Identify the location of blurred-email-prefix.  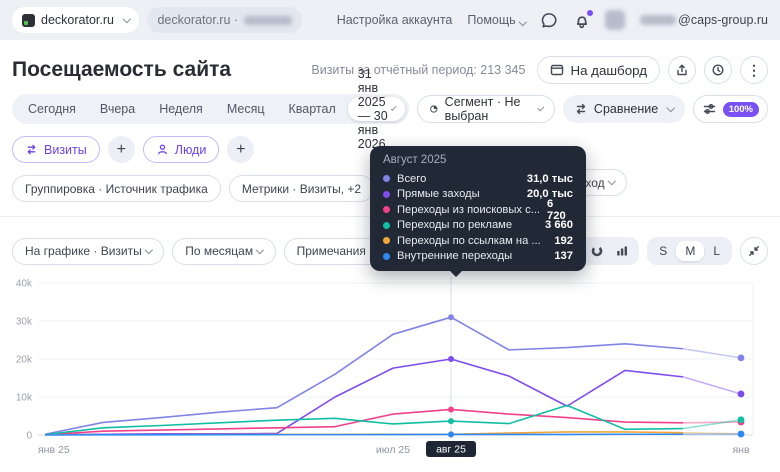
(658, 20).